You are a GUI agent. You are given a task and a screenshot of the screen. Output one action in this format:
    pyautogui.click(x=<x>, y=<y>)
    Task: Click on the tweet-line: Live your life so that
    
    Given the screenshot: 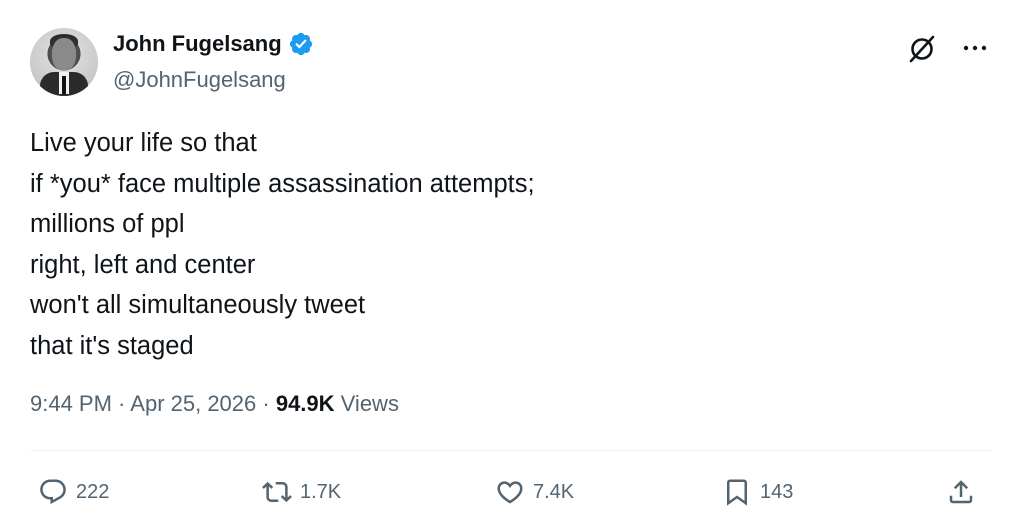 What is the action you would take?
    pyautogui.click(x=143, y=143)
    